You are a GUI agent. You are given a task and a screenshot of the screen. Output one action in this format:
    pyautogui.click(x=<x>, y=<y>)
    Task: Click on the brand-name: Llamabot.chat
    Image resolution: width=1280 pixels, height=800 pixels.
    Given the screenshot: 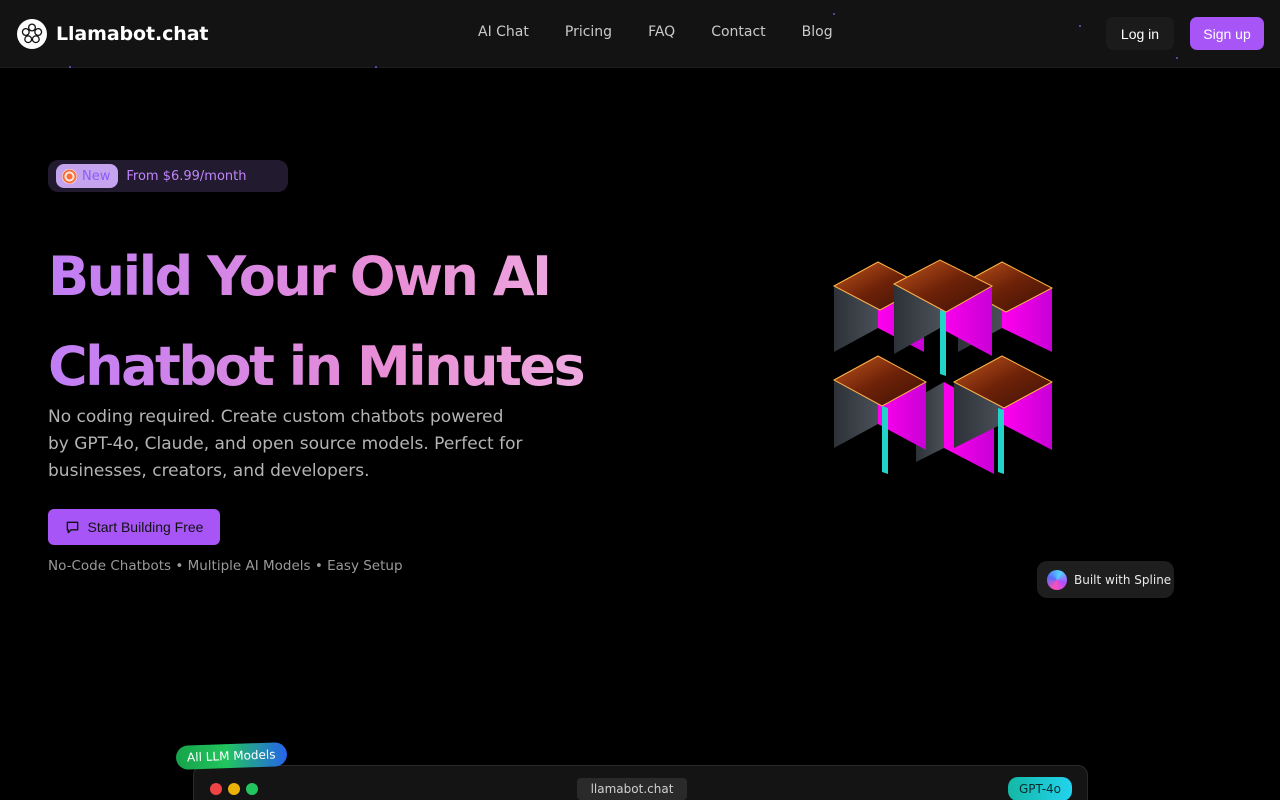 What is the action you would take?
    pyautogui.click(x=132, y=34)
    